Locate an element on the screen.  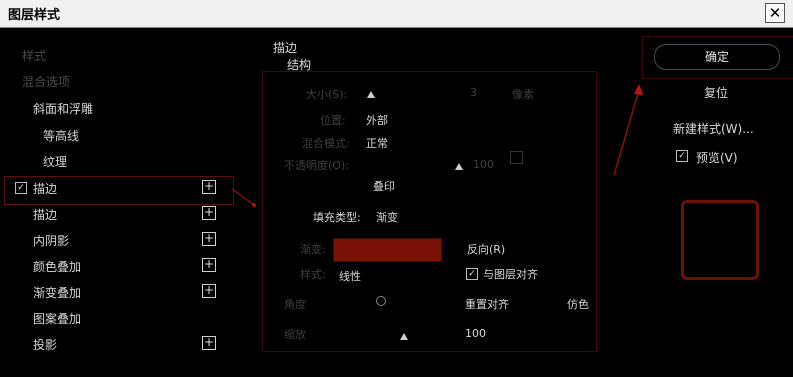
style-preview-thumbnail is located at coordinates (720, 240).